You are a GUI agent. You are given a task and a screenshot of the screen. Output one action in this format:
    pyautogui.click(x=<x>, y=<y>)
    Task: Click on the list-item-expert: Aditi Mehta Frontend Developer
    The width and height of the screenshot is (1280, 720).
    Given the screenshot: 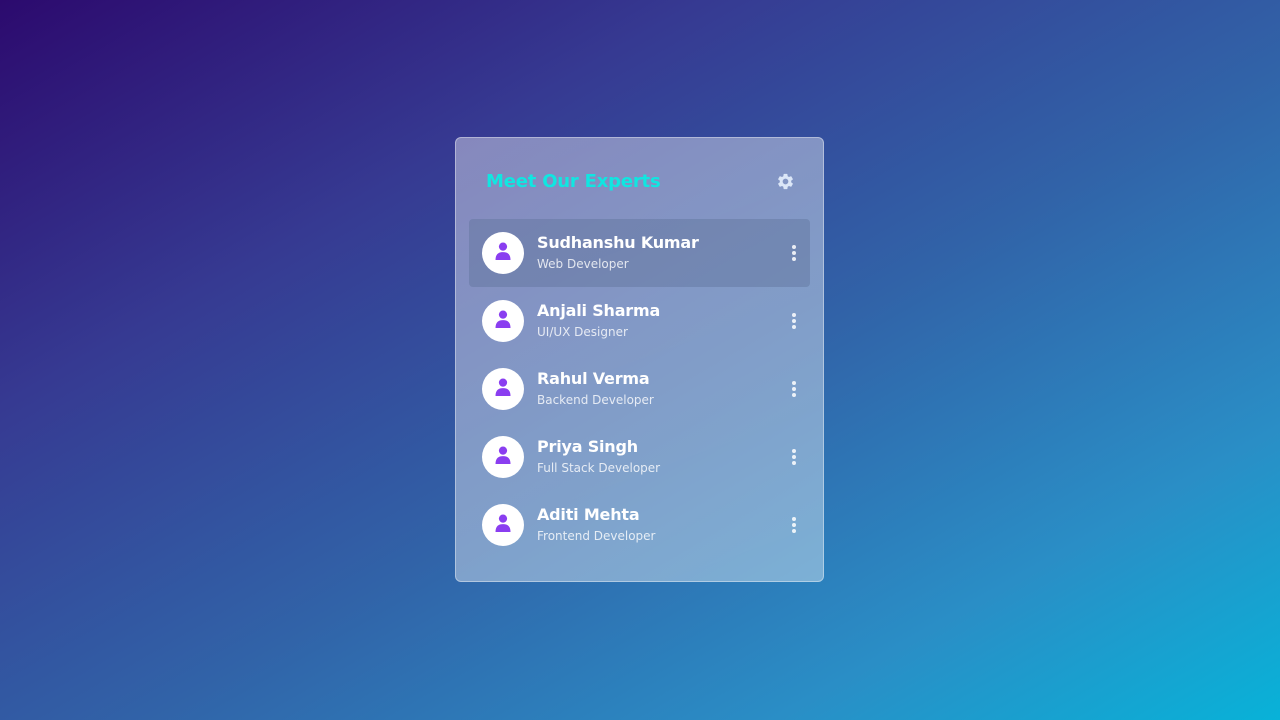 What is the action you would take?
    pyautogui.click(x=639, y=525)
    